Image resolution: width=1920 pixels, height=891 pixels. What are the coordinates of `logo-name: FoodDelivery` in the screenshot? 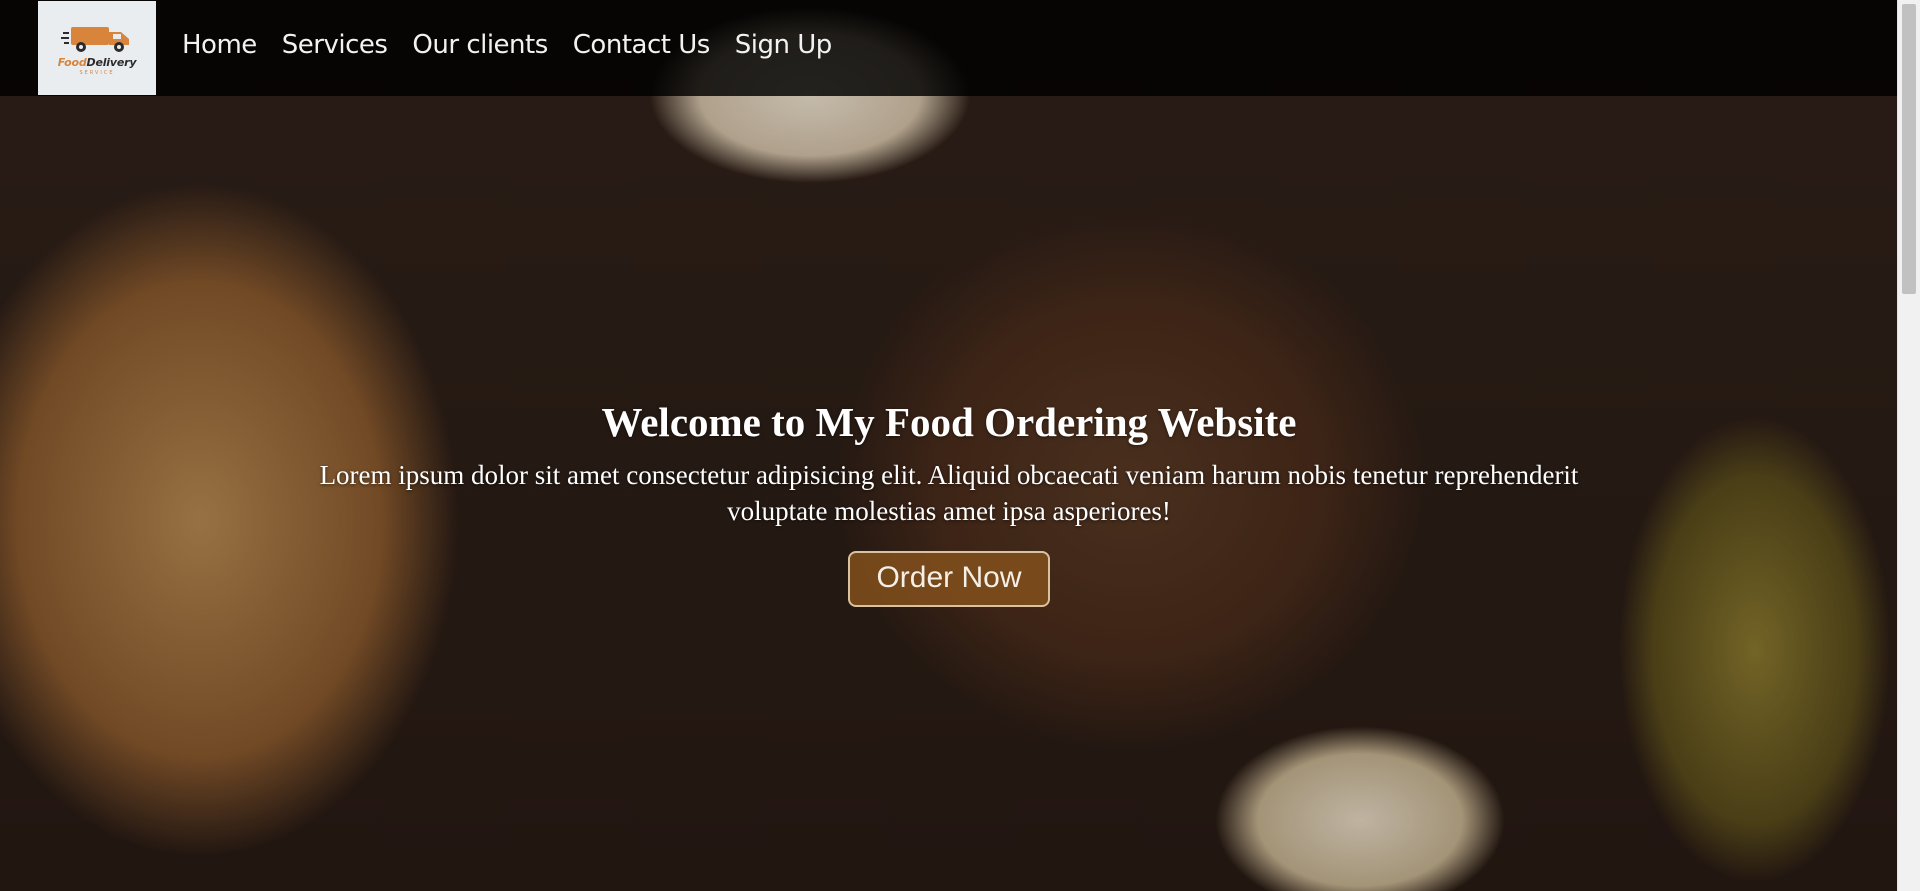 It's located at (97, 62).